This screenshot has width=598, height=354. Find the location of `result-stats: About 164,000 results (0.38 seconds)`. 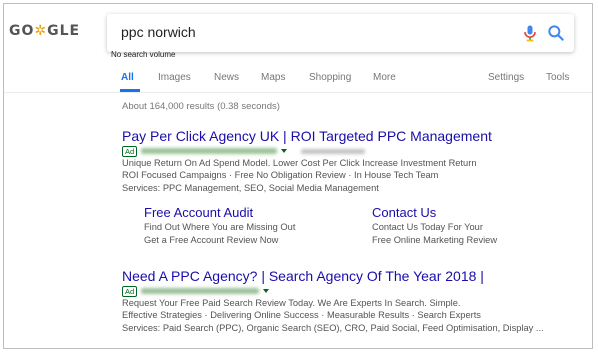

result-stats: About 164,000 results (0.38 seconds) is located at coordinates (201, 106).